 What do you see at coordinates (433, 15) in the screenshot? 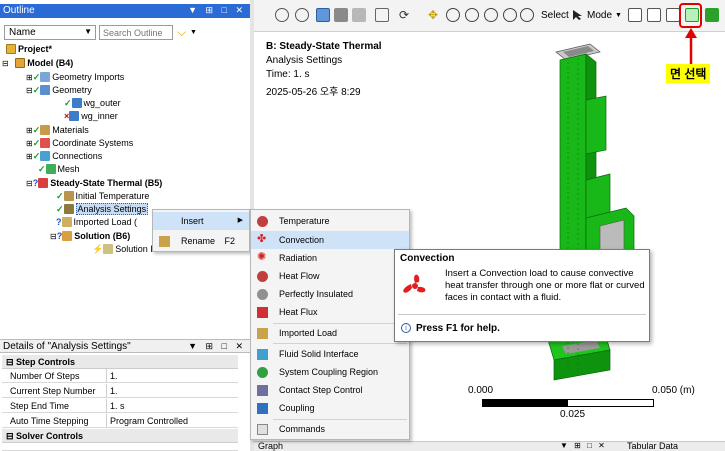
I see `pan-icon: ✥` at bounding box center [433, 15].